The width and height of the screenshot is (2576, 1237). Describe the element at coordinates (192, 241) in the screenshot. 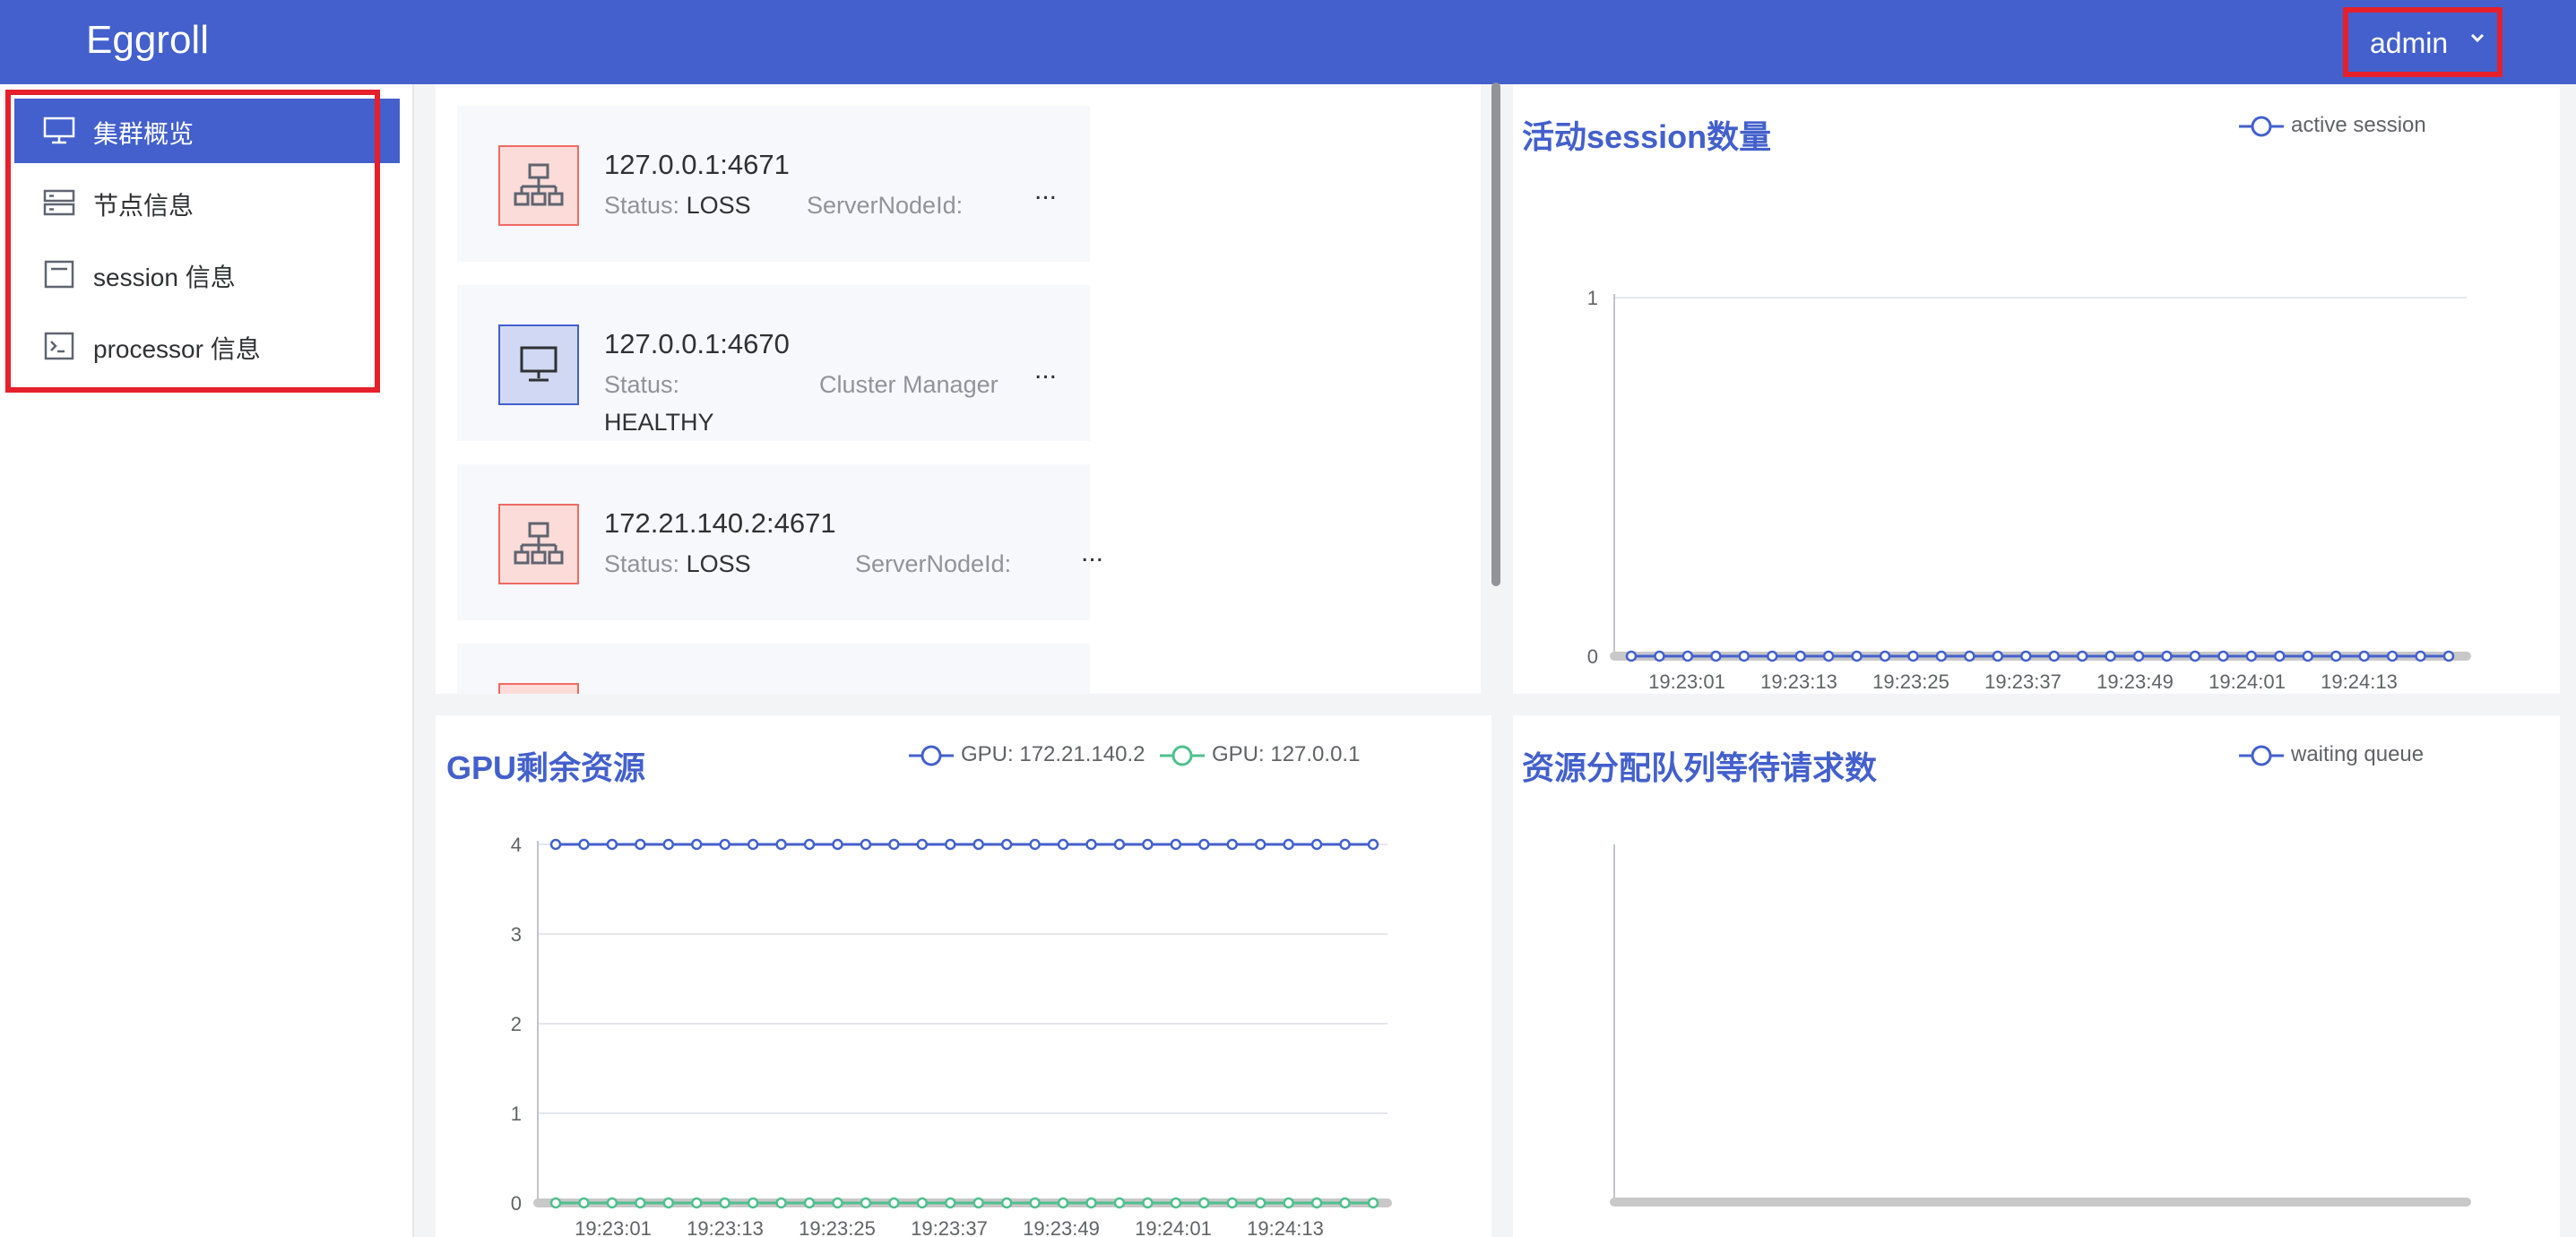

I see `sidebar-highlight-box` at that location.